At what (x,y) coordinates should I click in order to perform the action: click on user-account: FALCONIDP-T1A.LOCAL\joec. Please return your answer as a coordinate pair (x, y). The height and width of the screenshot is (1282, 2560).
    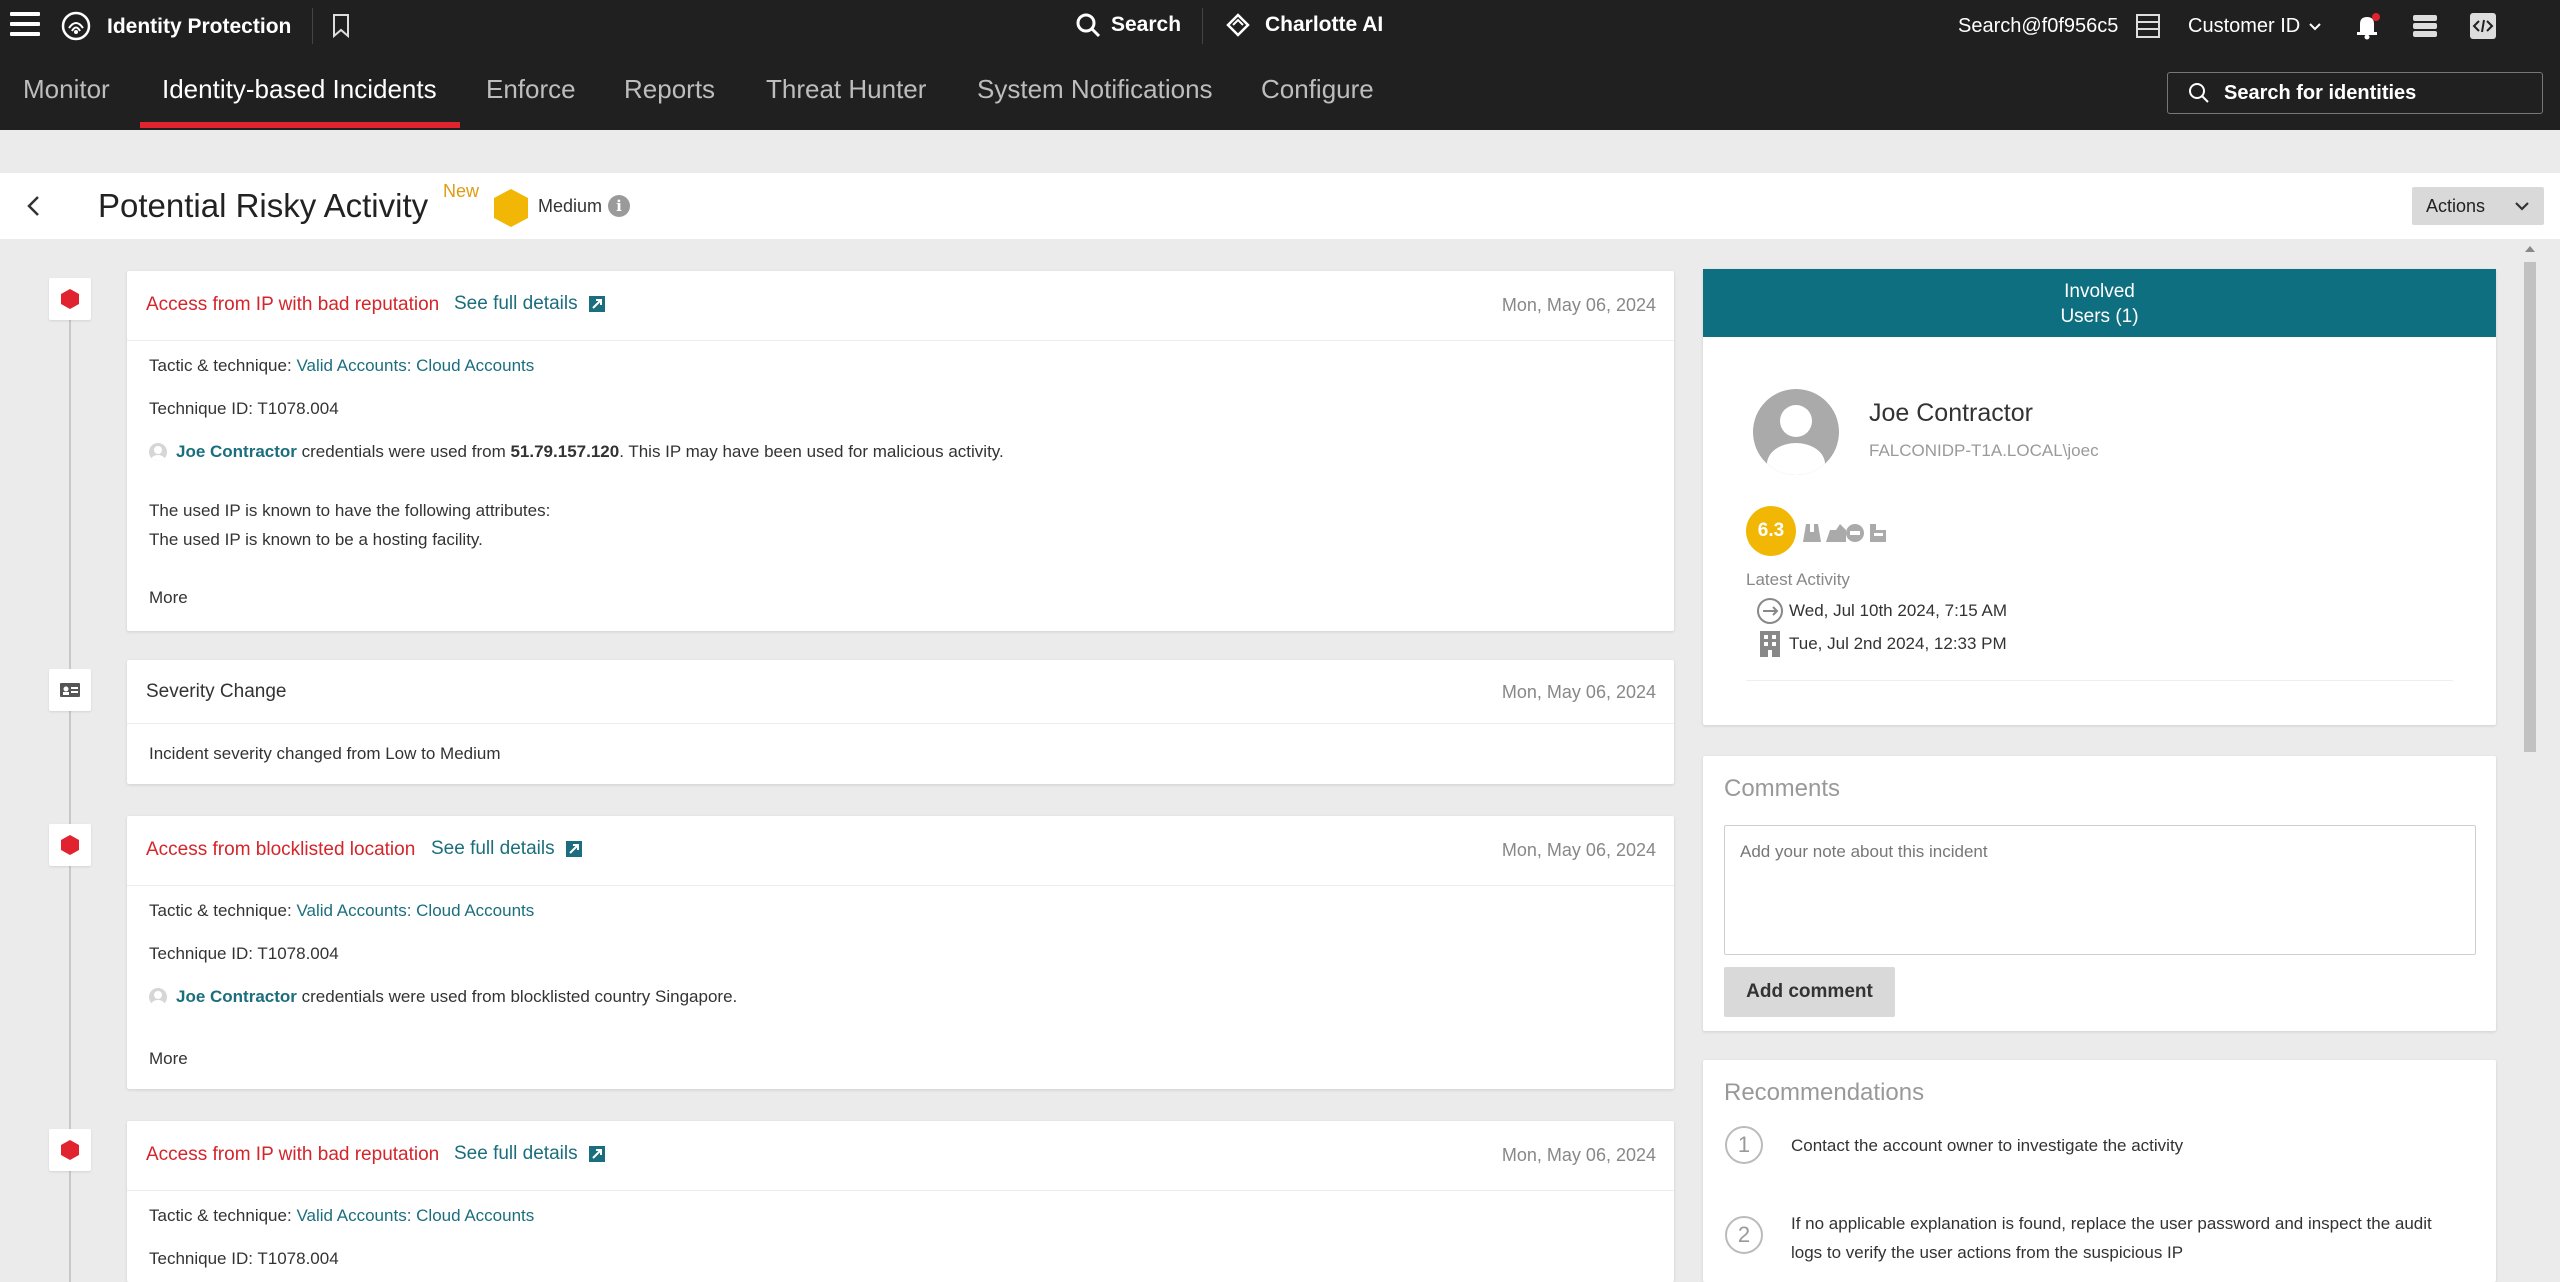
    Looking at the image, I should click on (1984, 450).